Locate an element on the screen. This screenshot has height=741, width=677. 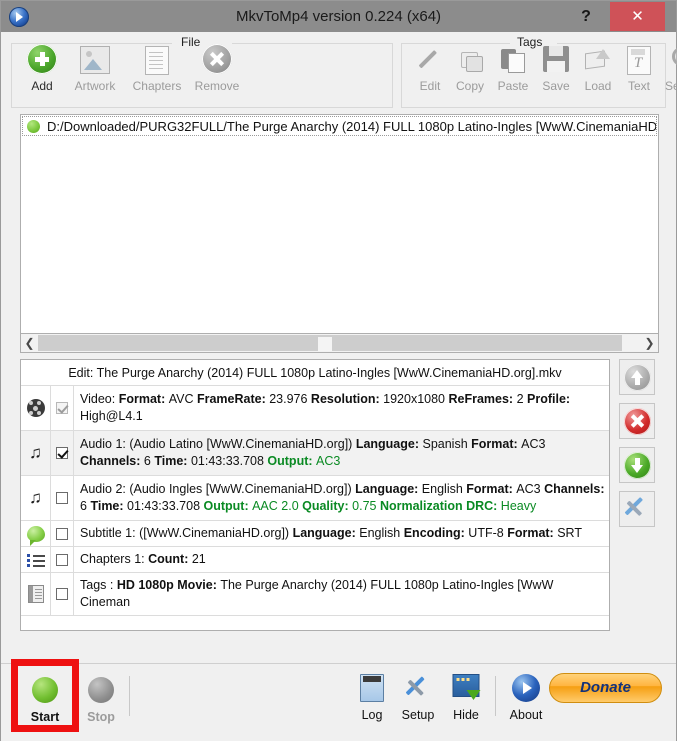
arrow-up-icon is located at coordinates (637, 377).